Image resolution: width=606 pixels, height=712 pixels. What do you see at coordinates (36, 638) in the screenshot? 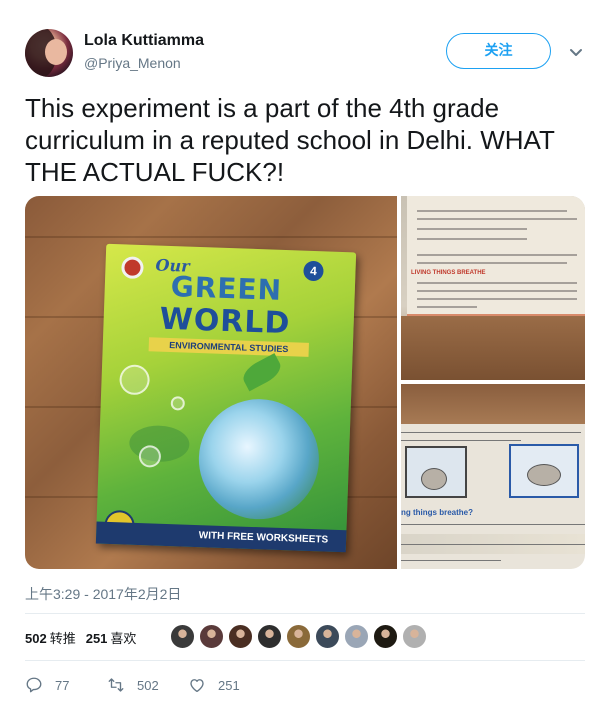
I see `retweets-count: 502` at bounding box center [36, 638].